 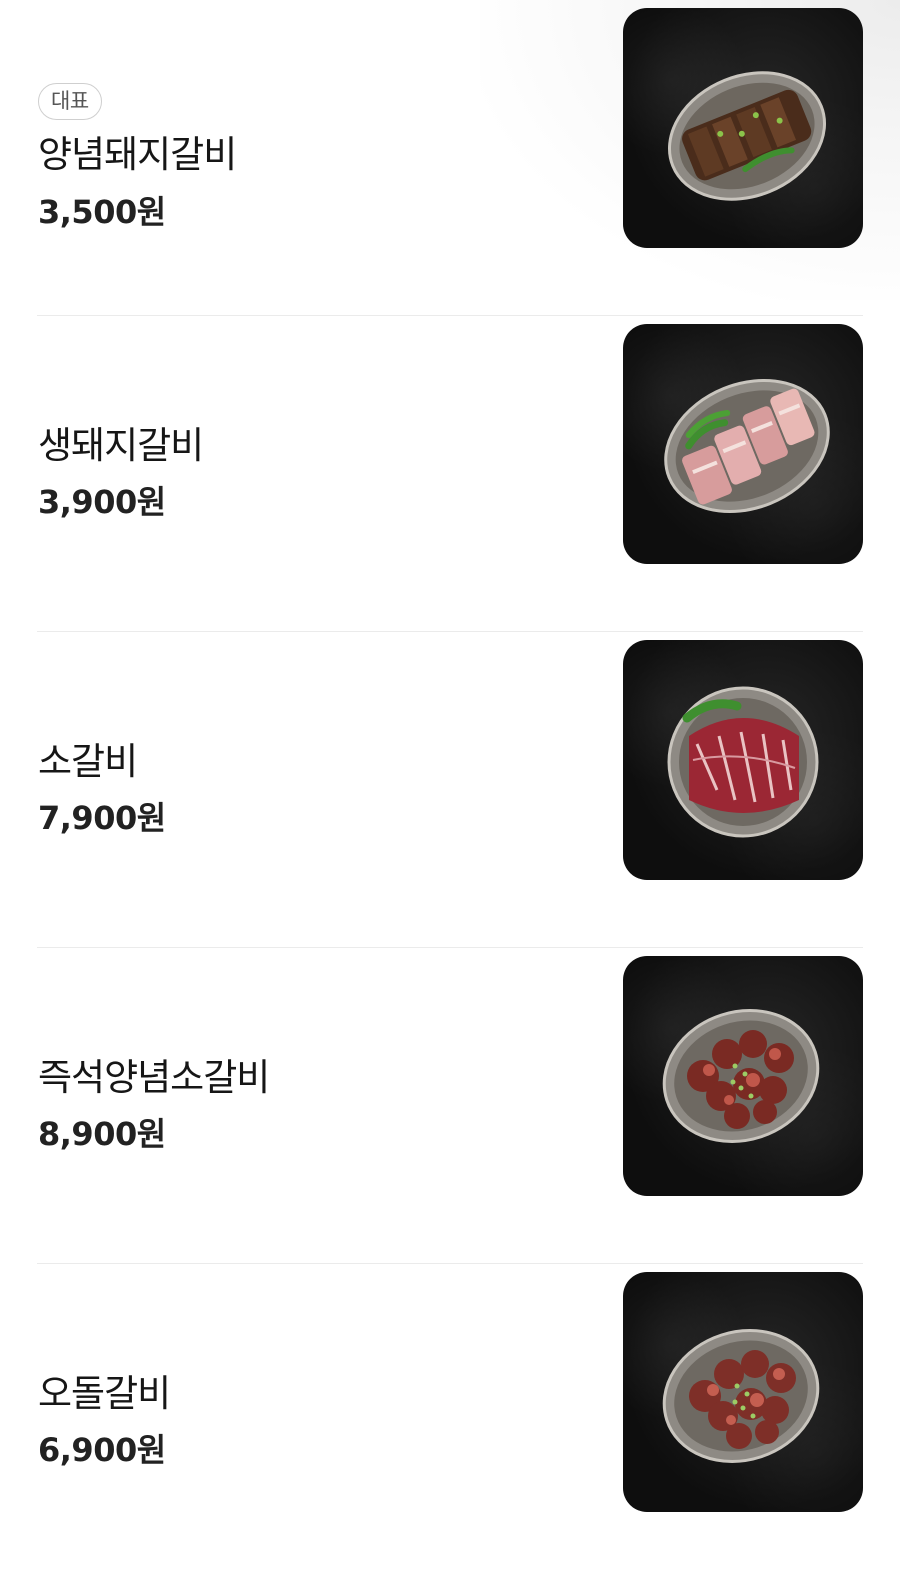 What do you see at coordinates (308, 474) in the screenshot?
I see `menu-item-text: 생돼지갈비 3,900원` at bounding box center [308, 474].